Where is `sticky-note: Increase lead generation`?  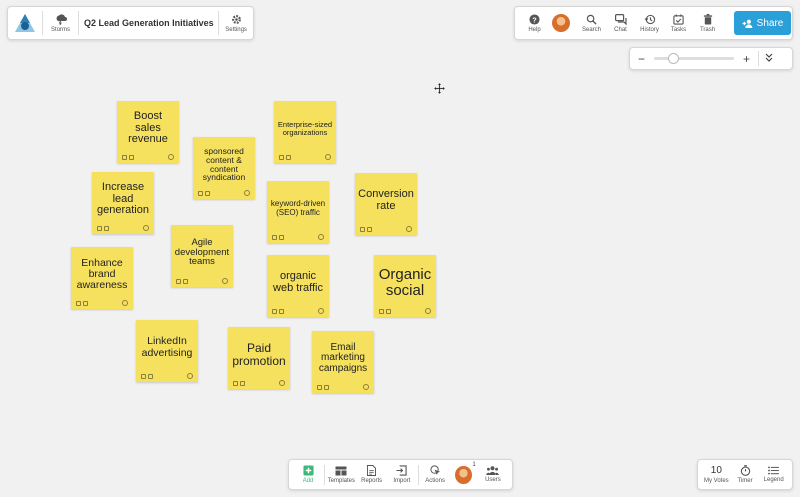 sticky-note: Increase lead generation is located at coordinates (123, 203).